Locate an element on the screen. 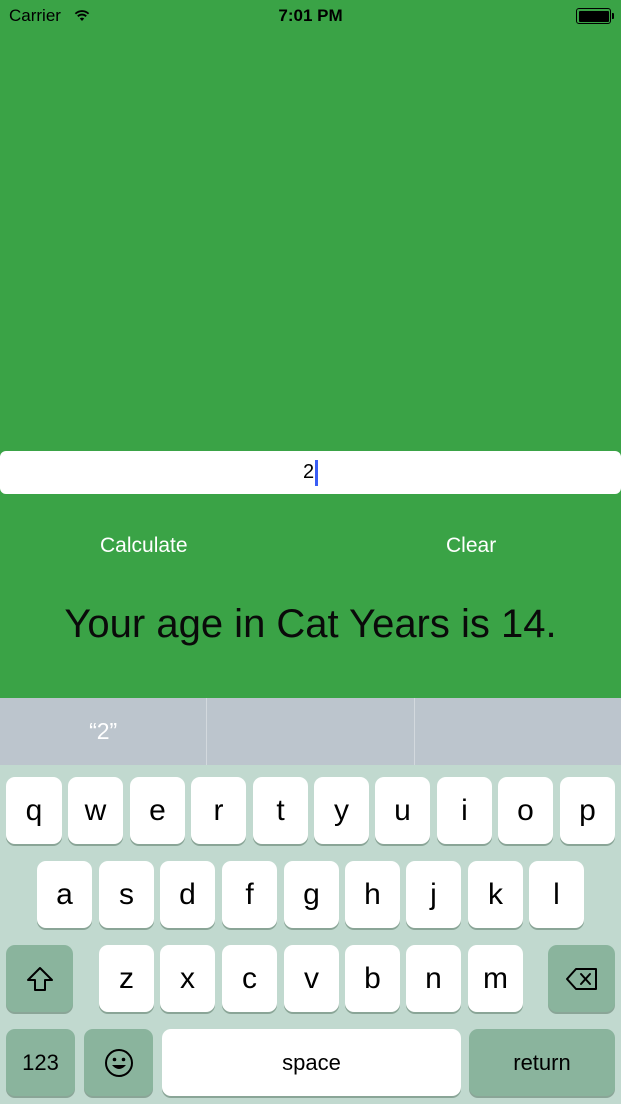  key-p: p is located at coordinates (587, 810).